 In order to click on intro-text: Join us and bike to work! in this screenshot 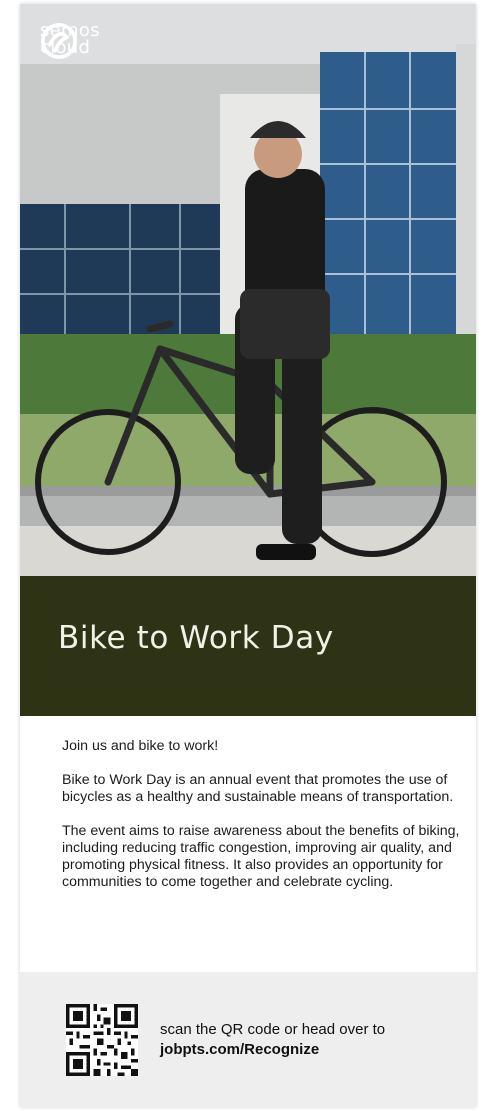, I will do `click(140, 746)`.